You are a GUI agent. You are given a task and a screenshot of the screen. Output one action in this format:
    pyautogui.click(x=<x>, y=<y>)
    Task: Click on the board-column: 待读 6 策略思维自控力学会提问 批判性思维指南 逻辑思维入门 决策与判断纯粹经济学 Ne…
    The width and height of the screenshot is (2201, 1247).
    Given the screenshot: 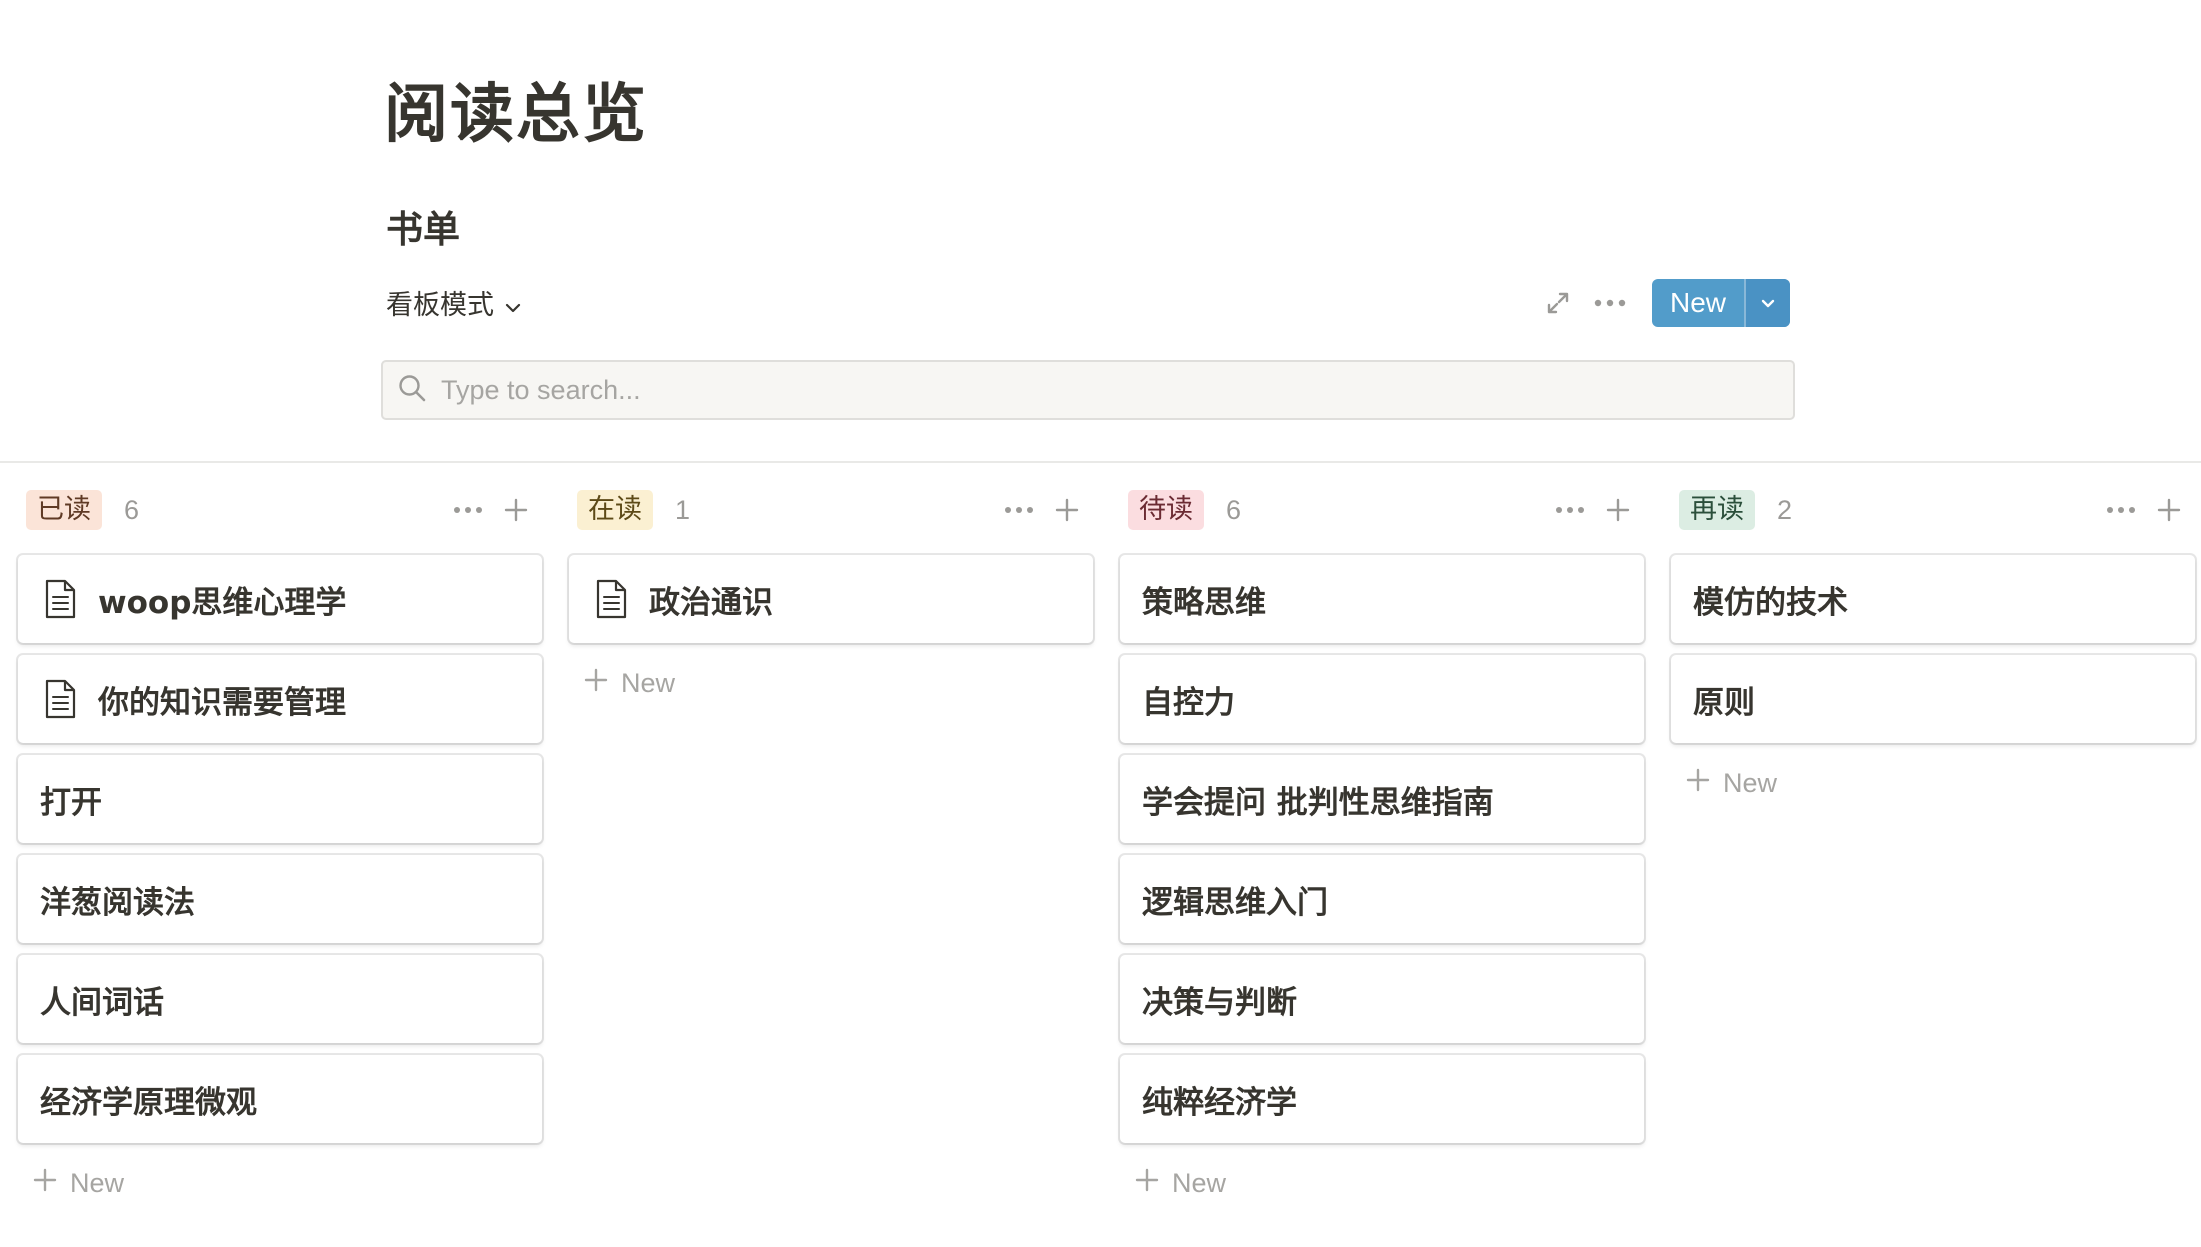 What is the action you would take?
    pyautogui.click(x=1382, y=841)
    